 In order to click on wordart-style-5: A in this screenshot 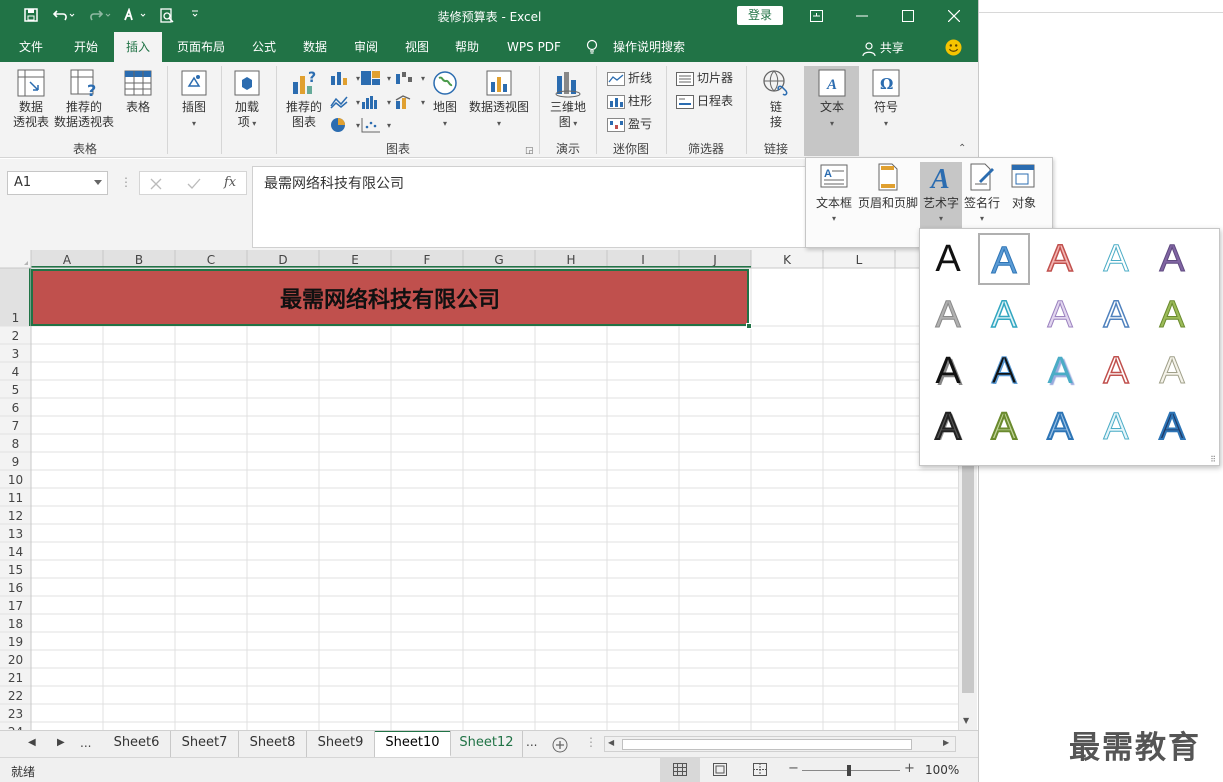, I will do `click(1172, 259)`.